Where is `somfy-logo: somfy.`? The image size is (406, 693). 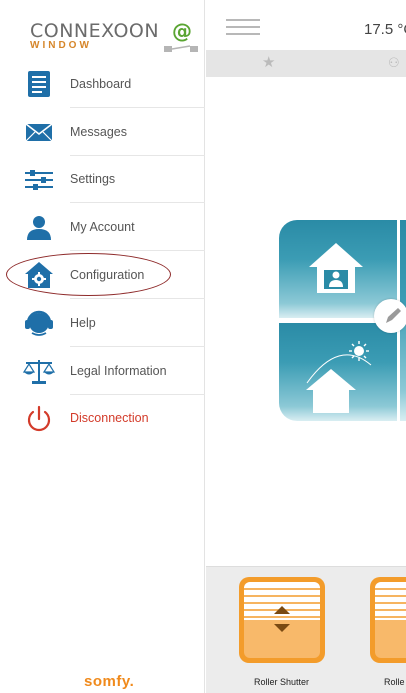
somfy-logo: somfy. is located at coordinates (109, 681).